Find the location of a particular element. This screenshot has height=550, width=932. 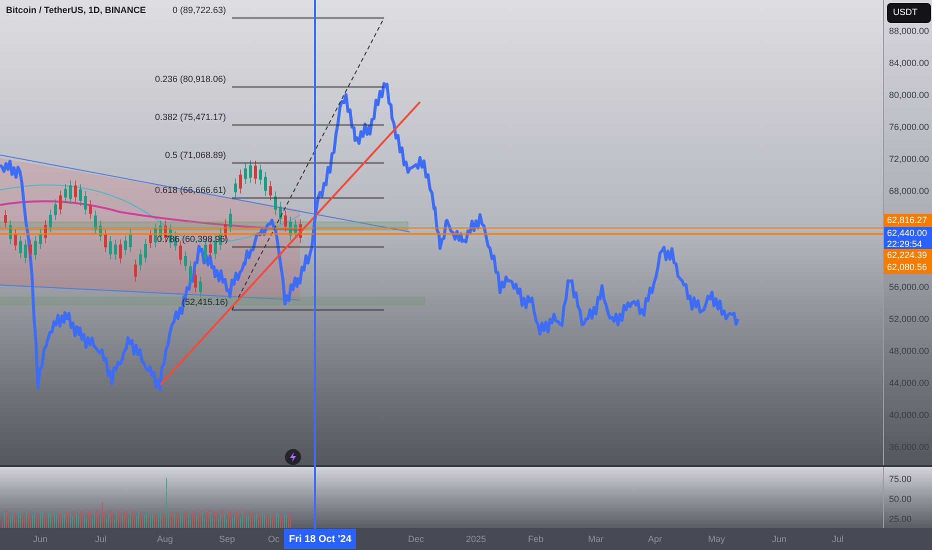

price-axis-label: 72,000.00 is located at coordinates (909, 159).